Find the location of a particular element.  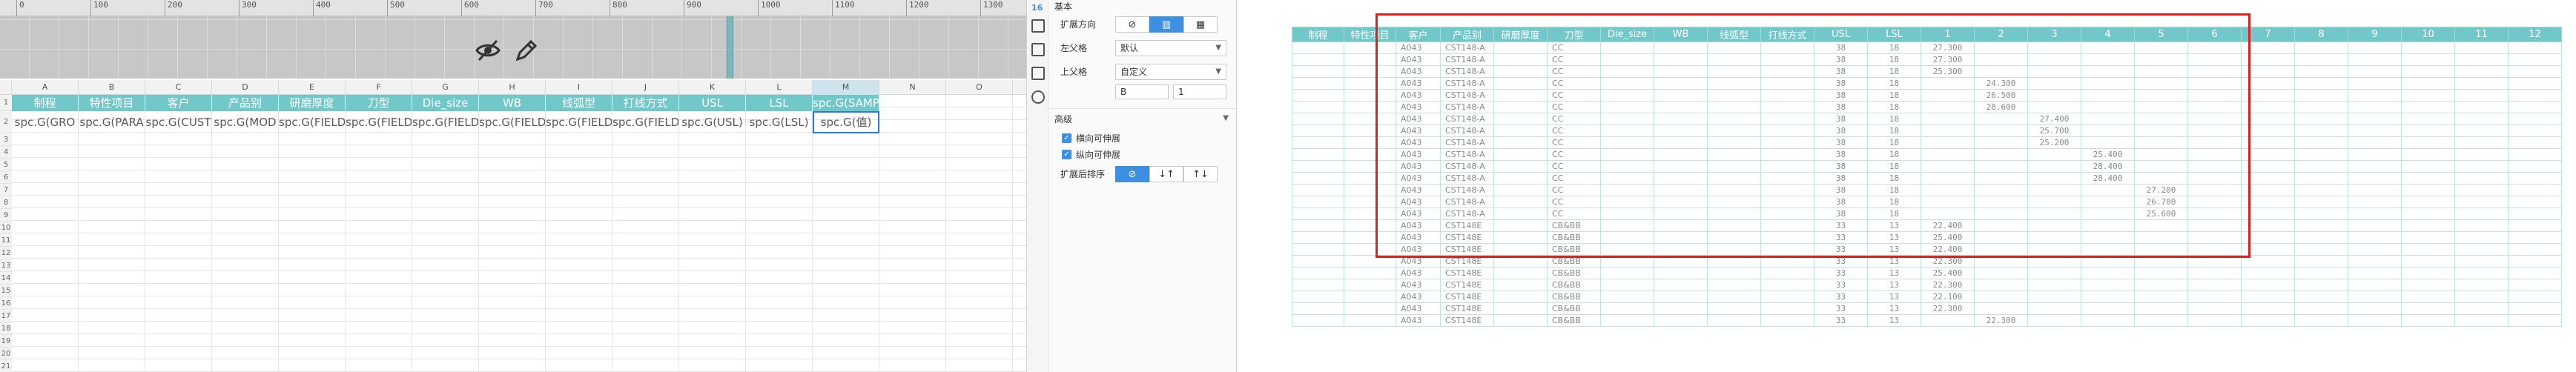

cell-style-icon is located at coordinates (1038, 26).